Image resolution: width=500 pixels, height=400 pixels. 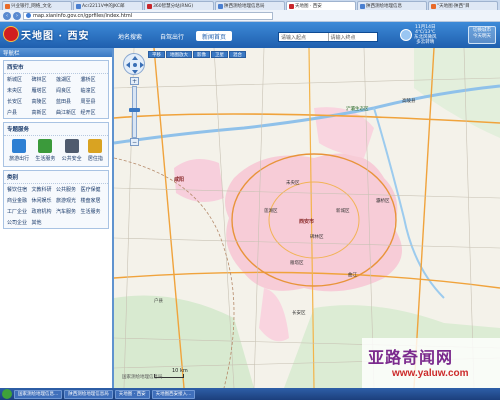 What do you see at coordinates (299, 313) in the screenshot?
I see `label-changan: 长安区` at bounding box center [299, 313].